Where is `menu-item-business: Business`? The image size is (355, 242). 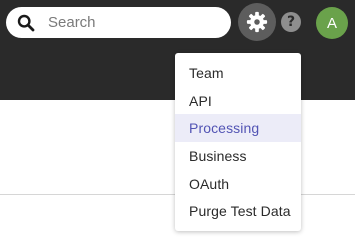 menu-item-business: Business is located at coordinates (238, 156).